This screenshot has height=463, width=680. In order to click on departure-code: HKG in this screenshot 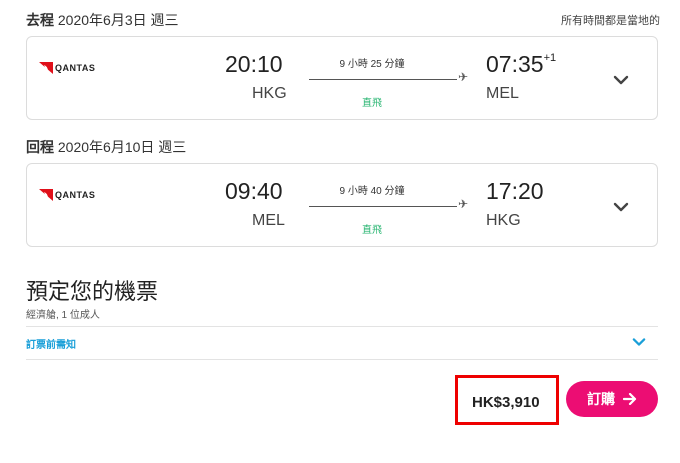, I will do `click(269, 93)`.